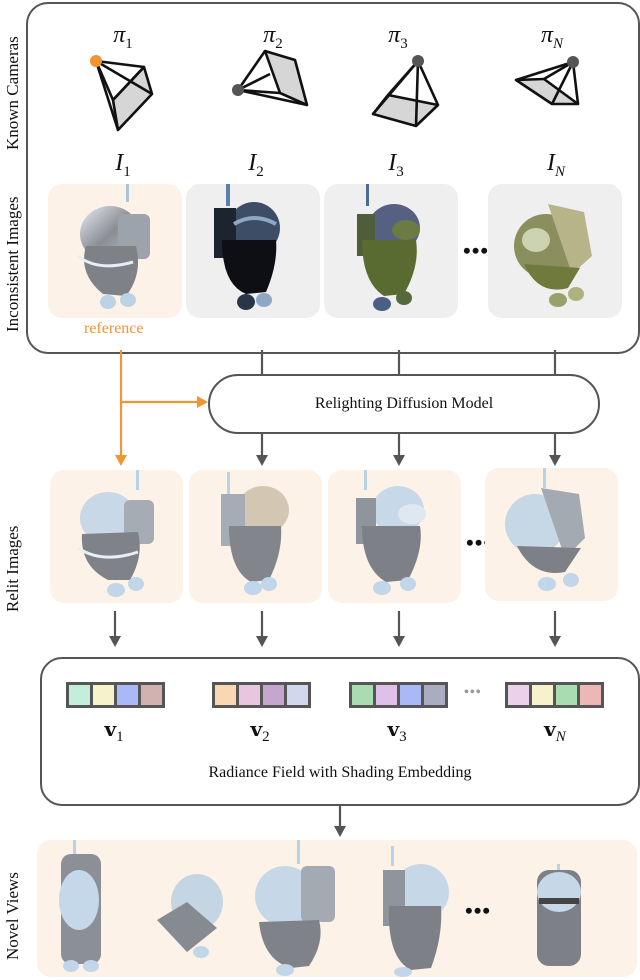 The width and height of the screenshot is (640, 980). Describe the element at coordinates (114, 328) in the screenshot. I see `reference-label: reference` at that location.